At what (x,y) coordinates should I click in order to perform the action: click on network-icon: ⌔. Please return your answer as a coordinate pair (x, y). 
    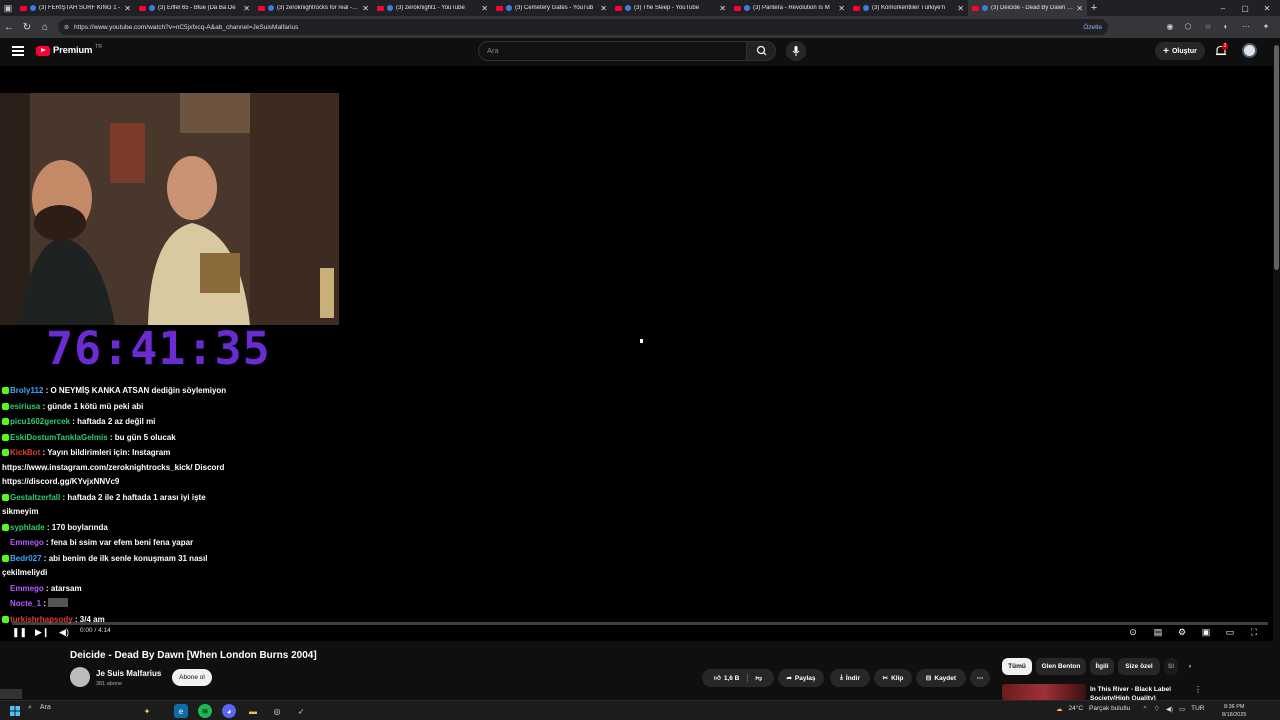
    Looking at the image, I should click on (1157, 708).